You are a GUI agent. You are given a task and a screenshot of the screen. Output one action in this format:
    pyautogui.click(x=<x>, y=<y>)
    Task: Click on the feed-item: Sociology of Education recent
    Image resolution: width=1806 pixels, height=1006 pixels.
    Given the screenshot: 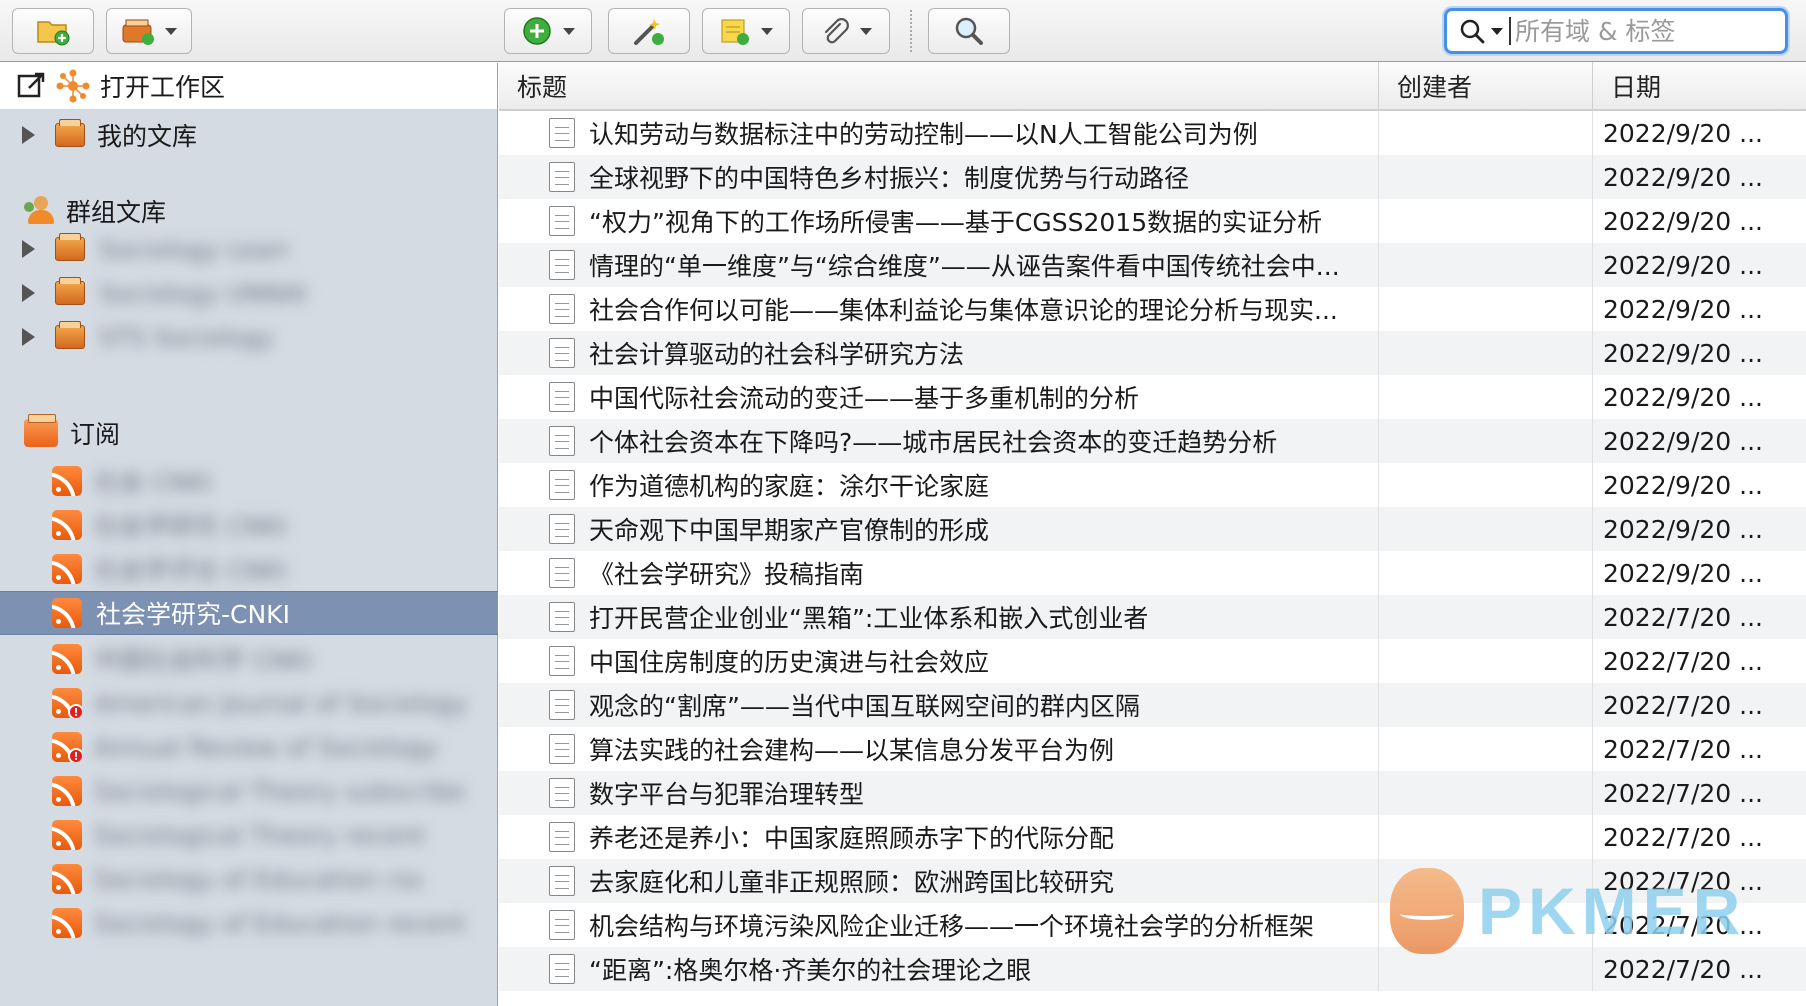 What is the action you would take?
    pyautogui.click(x=249, y=923)
    